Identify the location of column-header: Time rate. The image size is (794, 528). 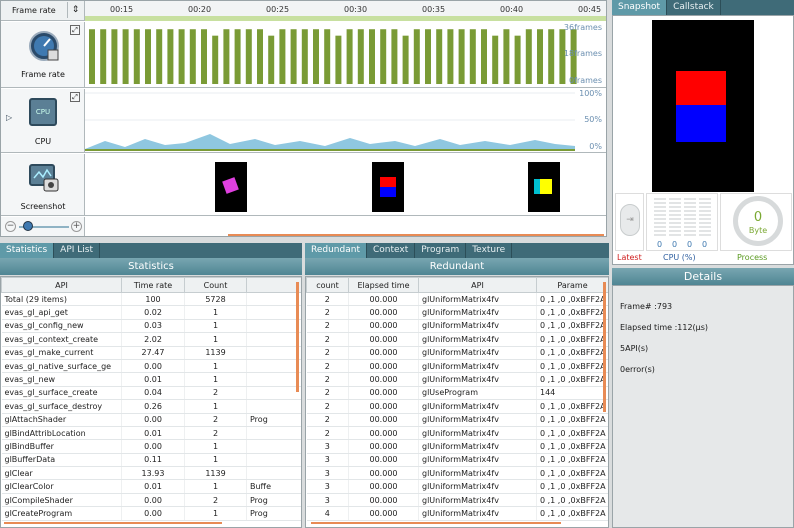
(153, 285).